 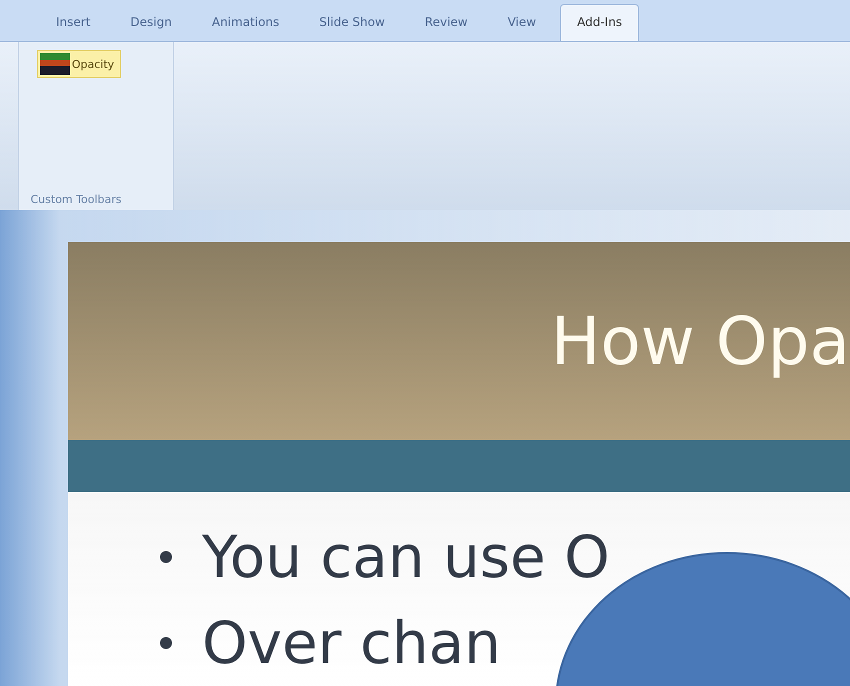 I want to click on ribbon-tab: Design, so click(x=151, y=23).